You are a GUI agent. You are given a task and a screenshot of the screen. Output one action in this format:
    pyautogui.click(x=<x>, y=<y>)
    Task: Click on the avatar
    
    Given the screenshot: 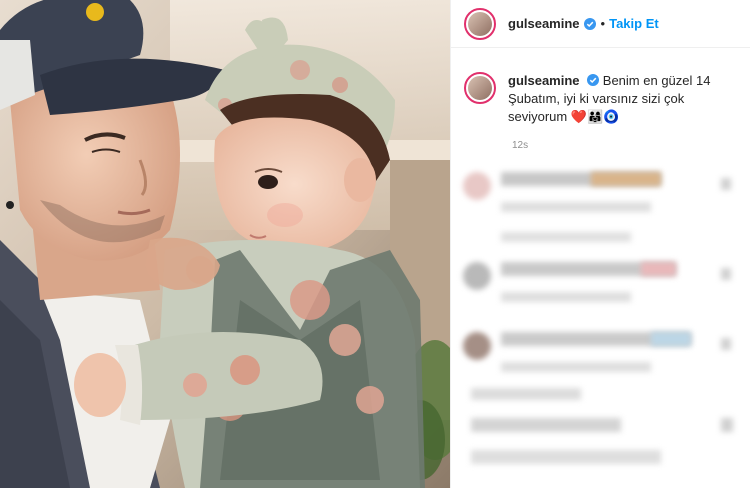 What is the action you would take?
    pyautogui.click(x=480, y=23)
    